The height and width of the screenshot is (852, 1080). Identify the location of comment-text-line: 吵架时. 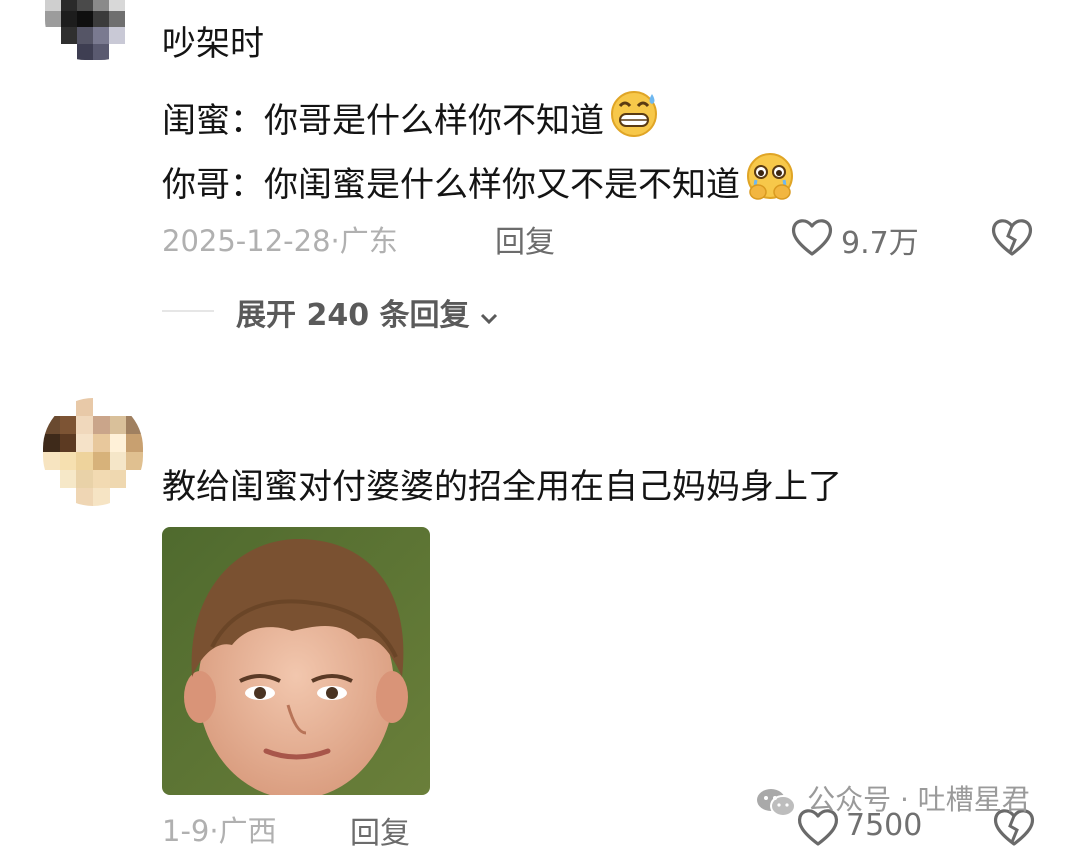
(213, 44).